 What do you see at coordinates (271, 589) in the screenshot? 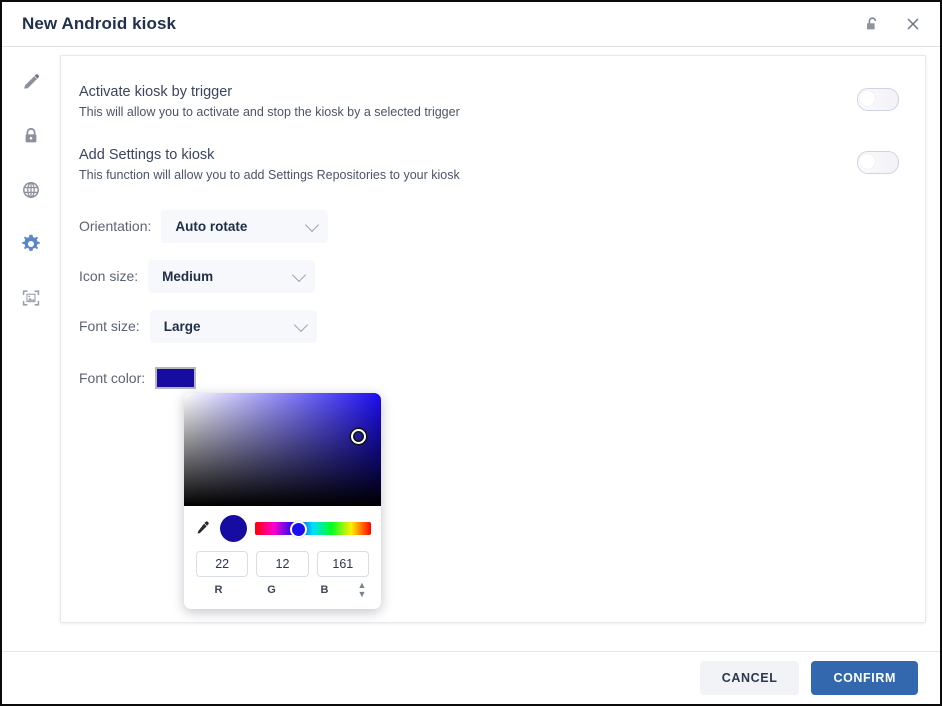
I see `green-label: G` at bounding box center [271, 589].